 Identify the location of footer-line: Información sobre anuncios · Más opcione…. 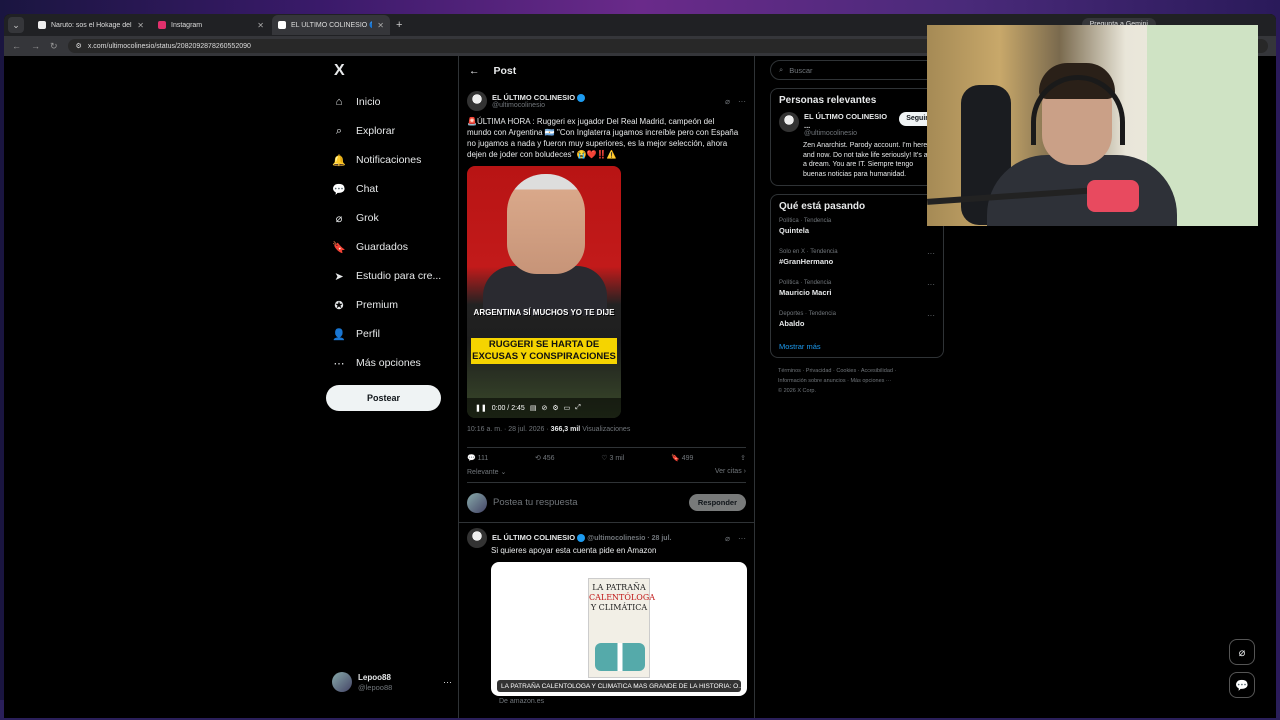
(861, 381).